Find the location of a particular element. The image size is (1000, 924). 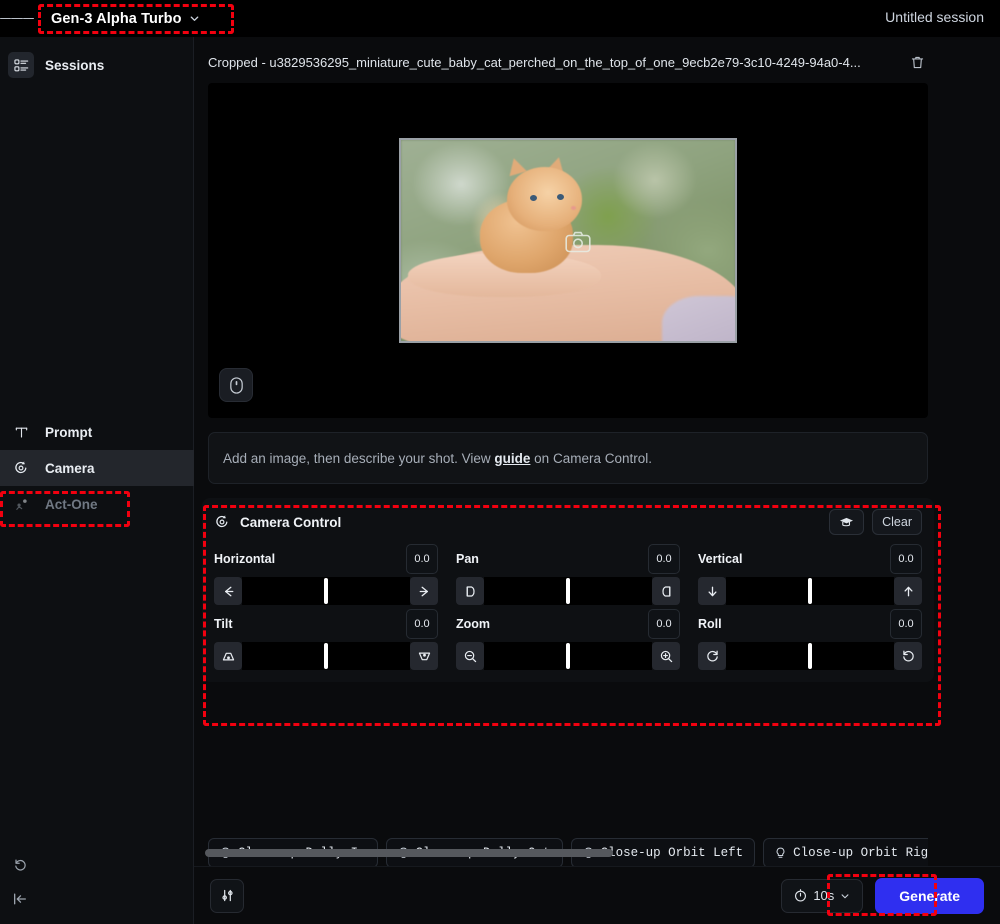

preview-image is located at coordinates (568, 240).